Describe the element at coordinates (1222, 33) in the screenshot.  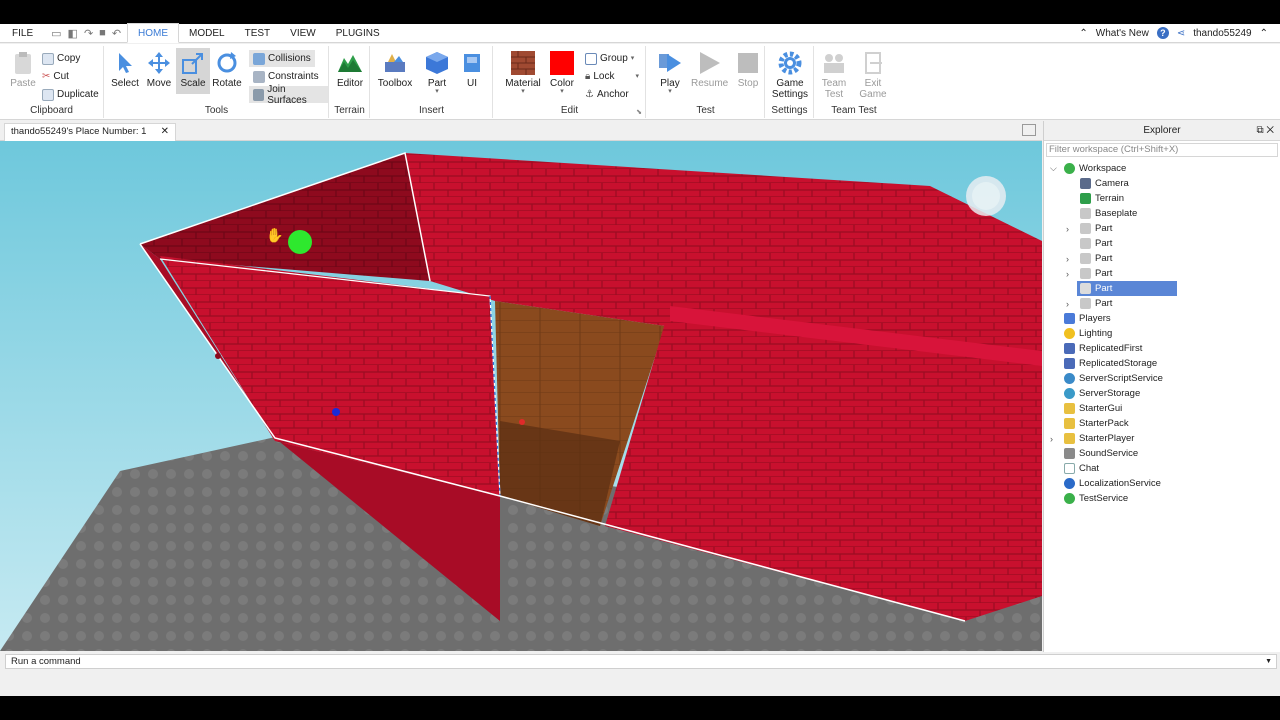
I see `username-label: thando55249` at that location.